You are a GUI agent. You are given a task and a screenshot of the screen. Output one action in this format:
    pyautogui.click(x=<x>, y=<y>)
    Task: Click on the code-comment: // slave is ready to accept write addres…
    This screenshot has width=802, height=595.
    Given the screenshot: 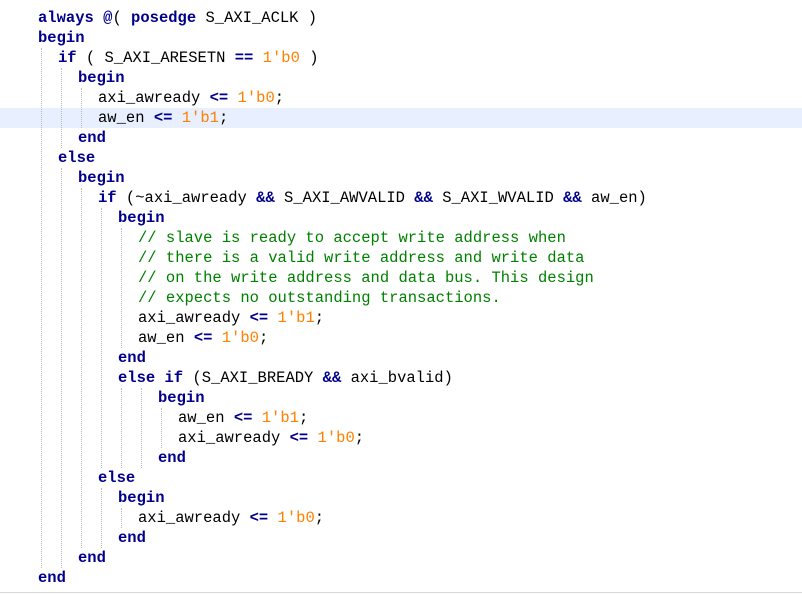 What is the action you would take?
    pyautogui.click(x=352, y=238)
    